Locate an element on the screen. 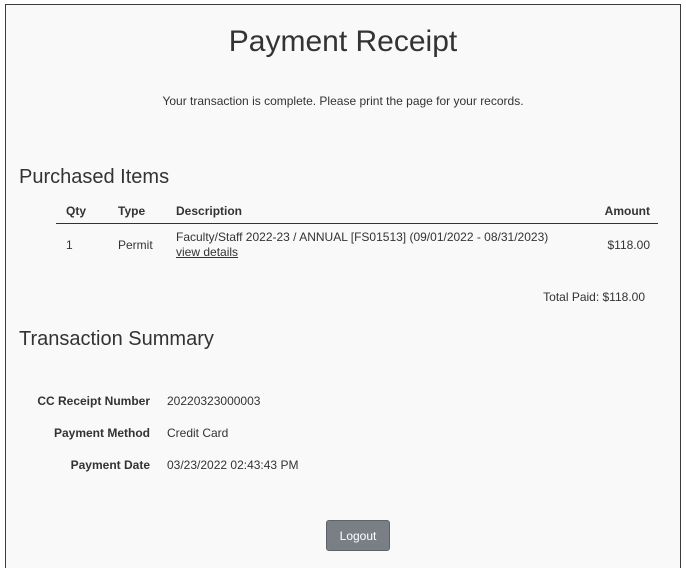 This screenshot has width=686, height=568. column-header-description: Description is located at coordinates (383, 214).